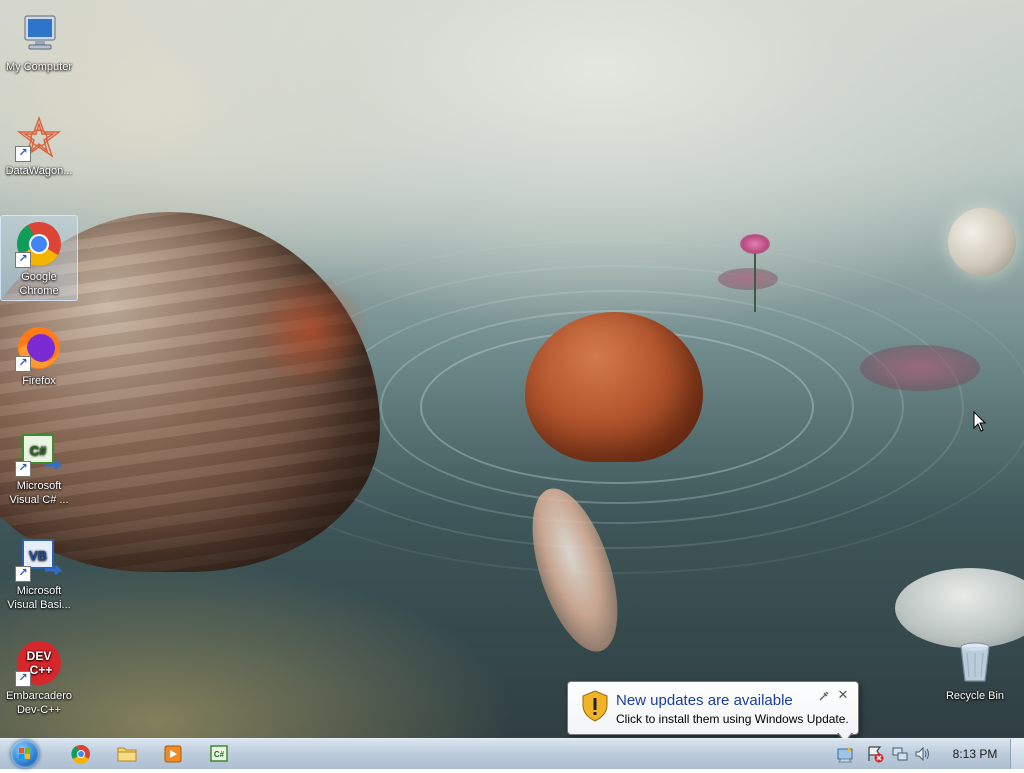 Image resolution: width=1024 pixels, height=773 pixels. I want to click on taskbar-media-player-button, so click(173, 754).